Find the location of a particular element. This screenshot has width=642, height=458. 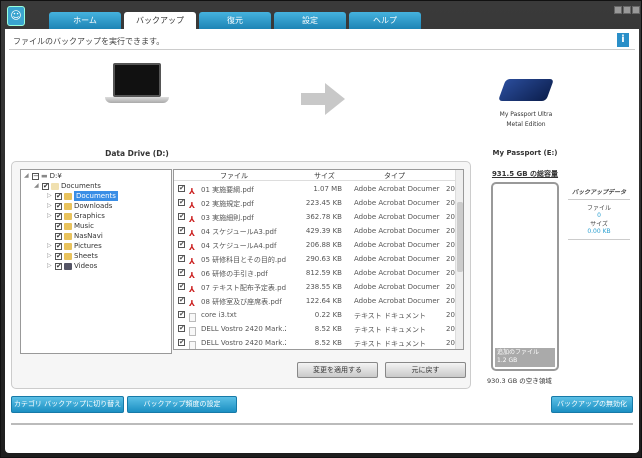

tab-backup: バックアップ is located at coordinates (160, 21).